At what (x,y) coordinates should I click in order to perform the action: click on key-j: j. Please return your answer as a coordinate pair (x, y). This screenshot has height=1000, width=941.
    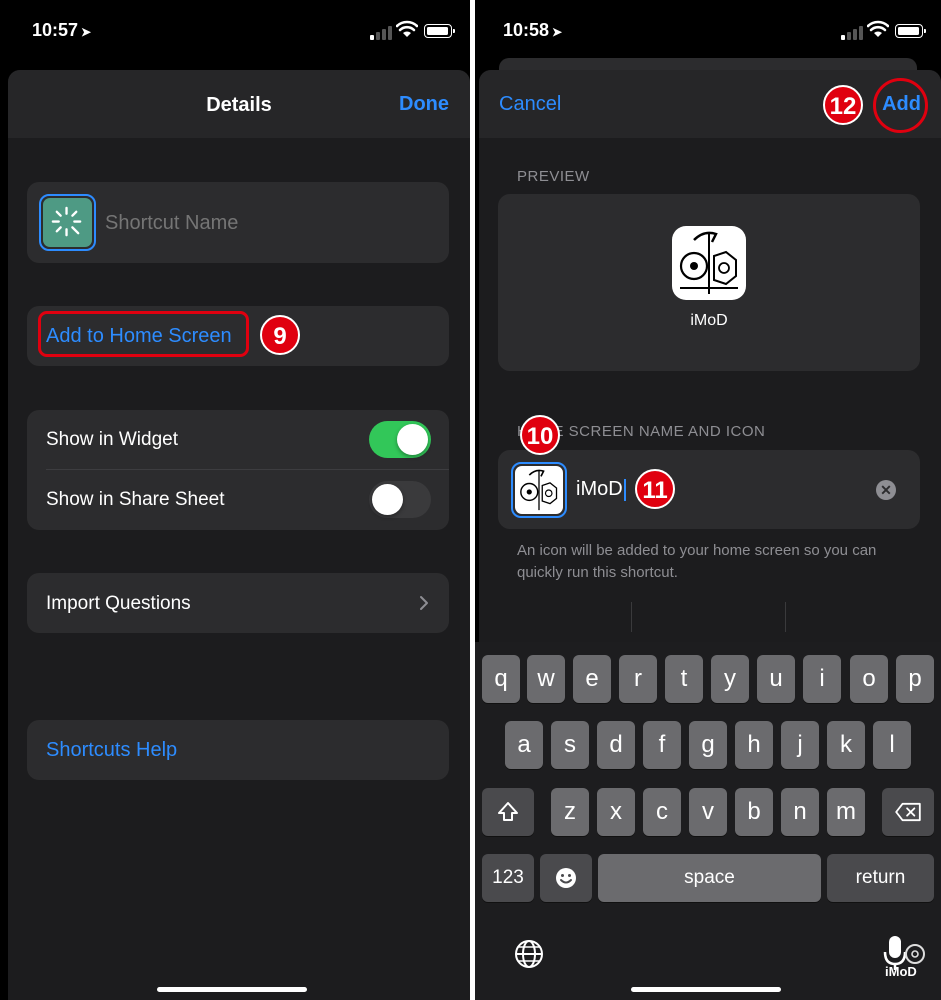
    Looking at the image, I should click on (800, 745).